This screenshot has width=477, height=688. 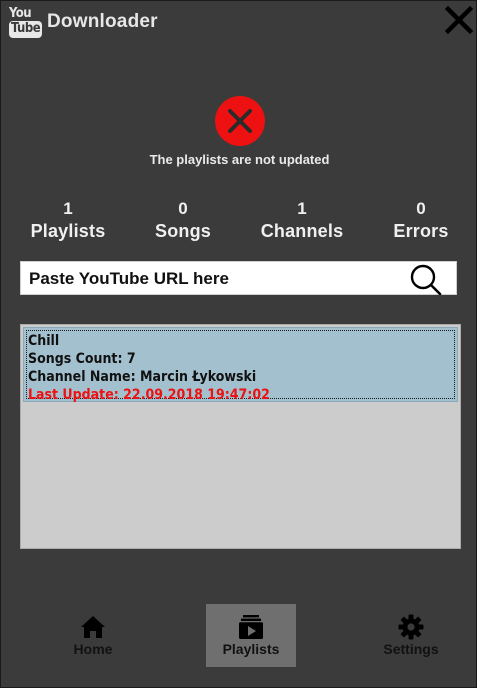 I want to click on search-icon, so click(x=426, y=280).